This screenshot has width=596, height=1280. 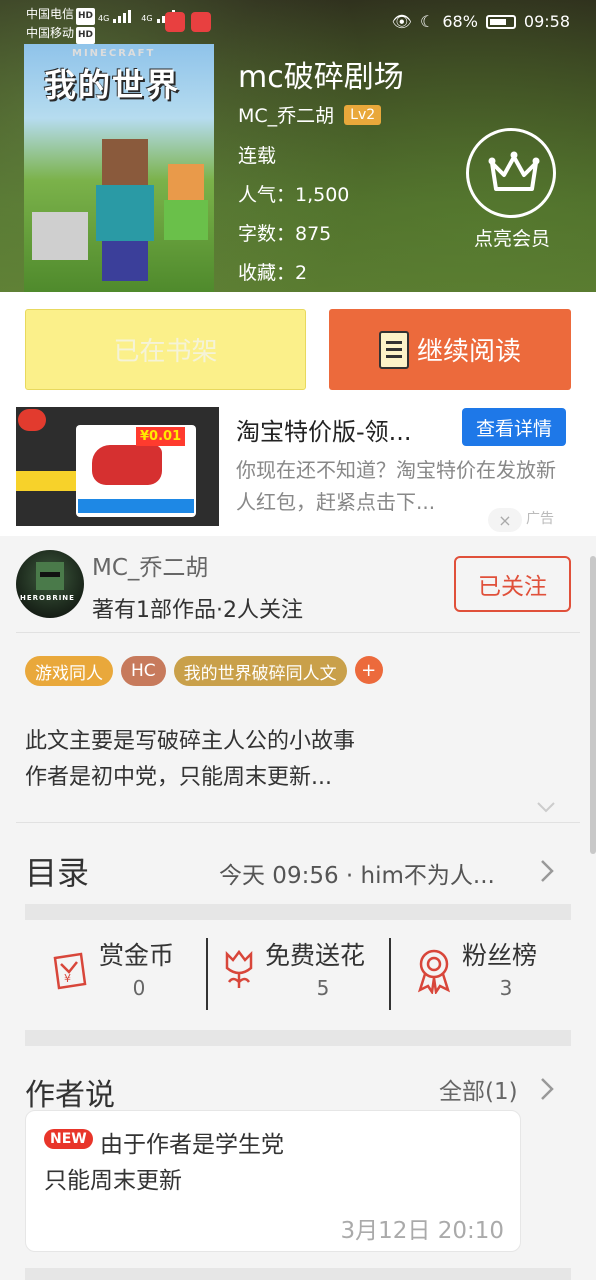 I want to click on moon-icon: ☾, so click(x=427, y=21).